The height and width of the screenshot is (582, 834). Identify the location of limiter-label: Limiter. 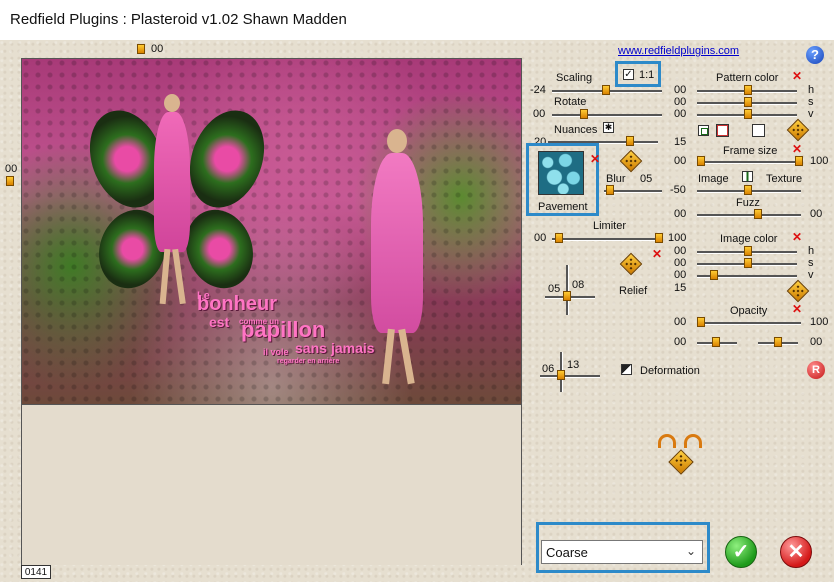
(610, 226).